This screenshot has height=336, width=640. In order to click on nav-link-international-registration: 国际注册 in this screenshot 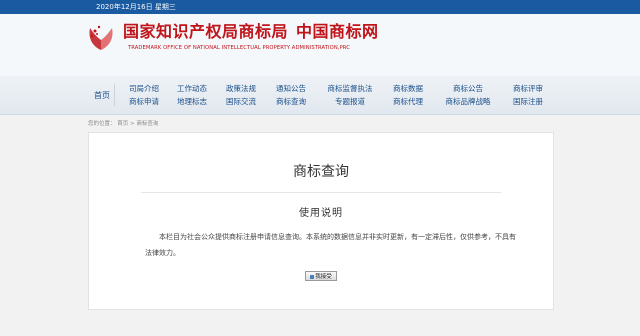, I will do `click(528, 101)`.